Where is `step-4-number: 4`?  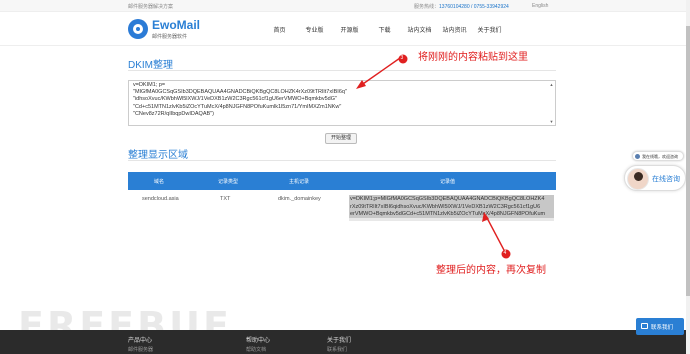
step-4-number: 4 is located at coordinates (505, 253).